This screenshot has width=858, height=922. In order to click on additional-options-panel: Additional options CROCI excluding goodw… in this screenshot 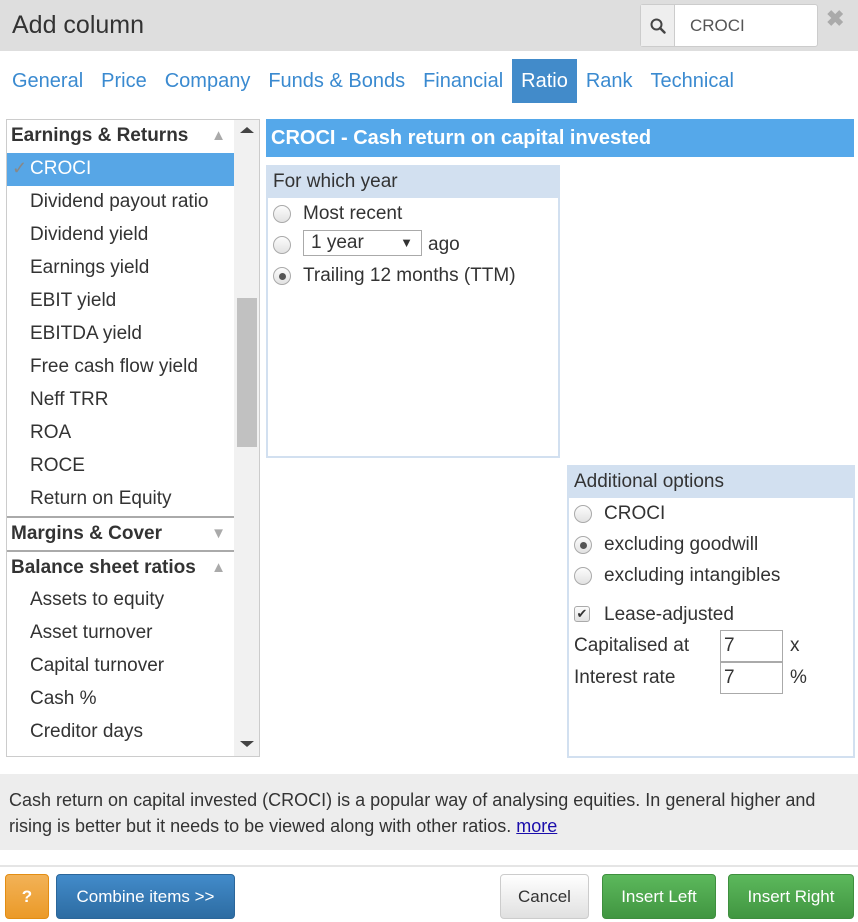, I will do `click(711, 611)`.